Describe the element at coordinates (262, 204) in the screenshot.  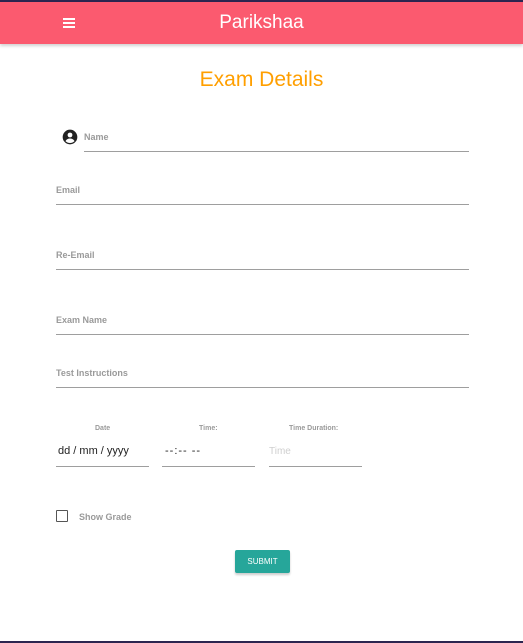
I see `email-underline` at that location.